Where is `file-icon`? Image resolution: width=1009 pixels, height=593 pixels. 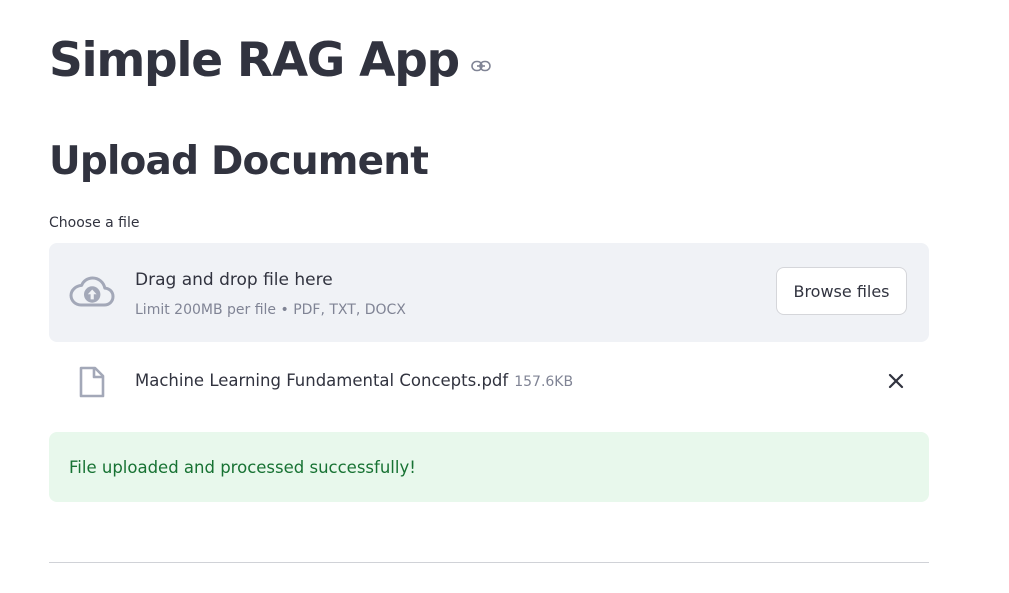
file-icon is located at coordinates (92, 382).